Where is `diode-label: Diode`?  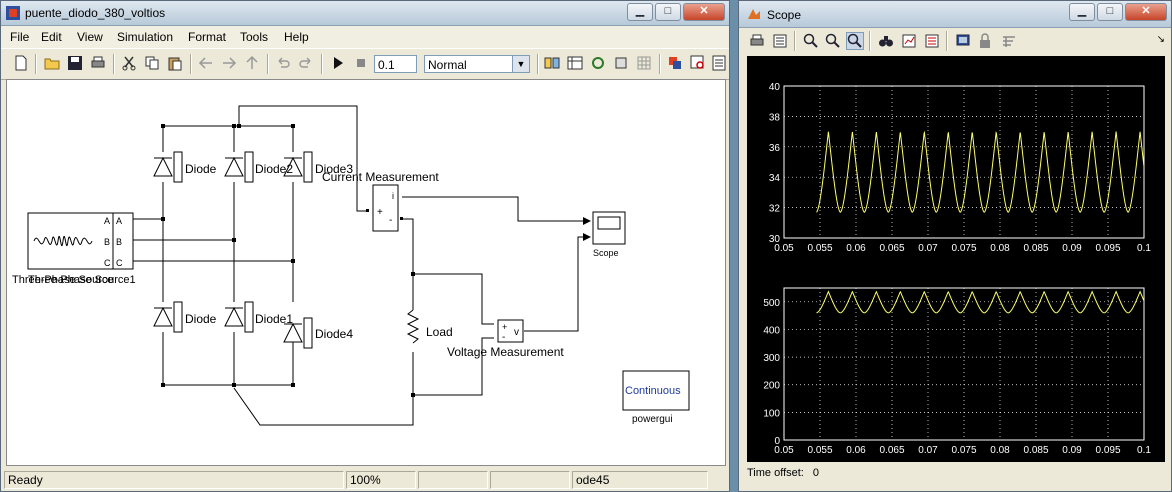 diode-label: Diode is located at coordinates (201, 169).